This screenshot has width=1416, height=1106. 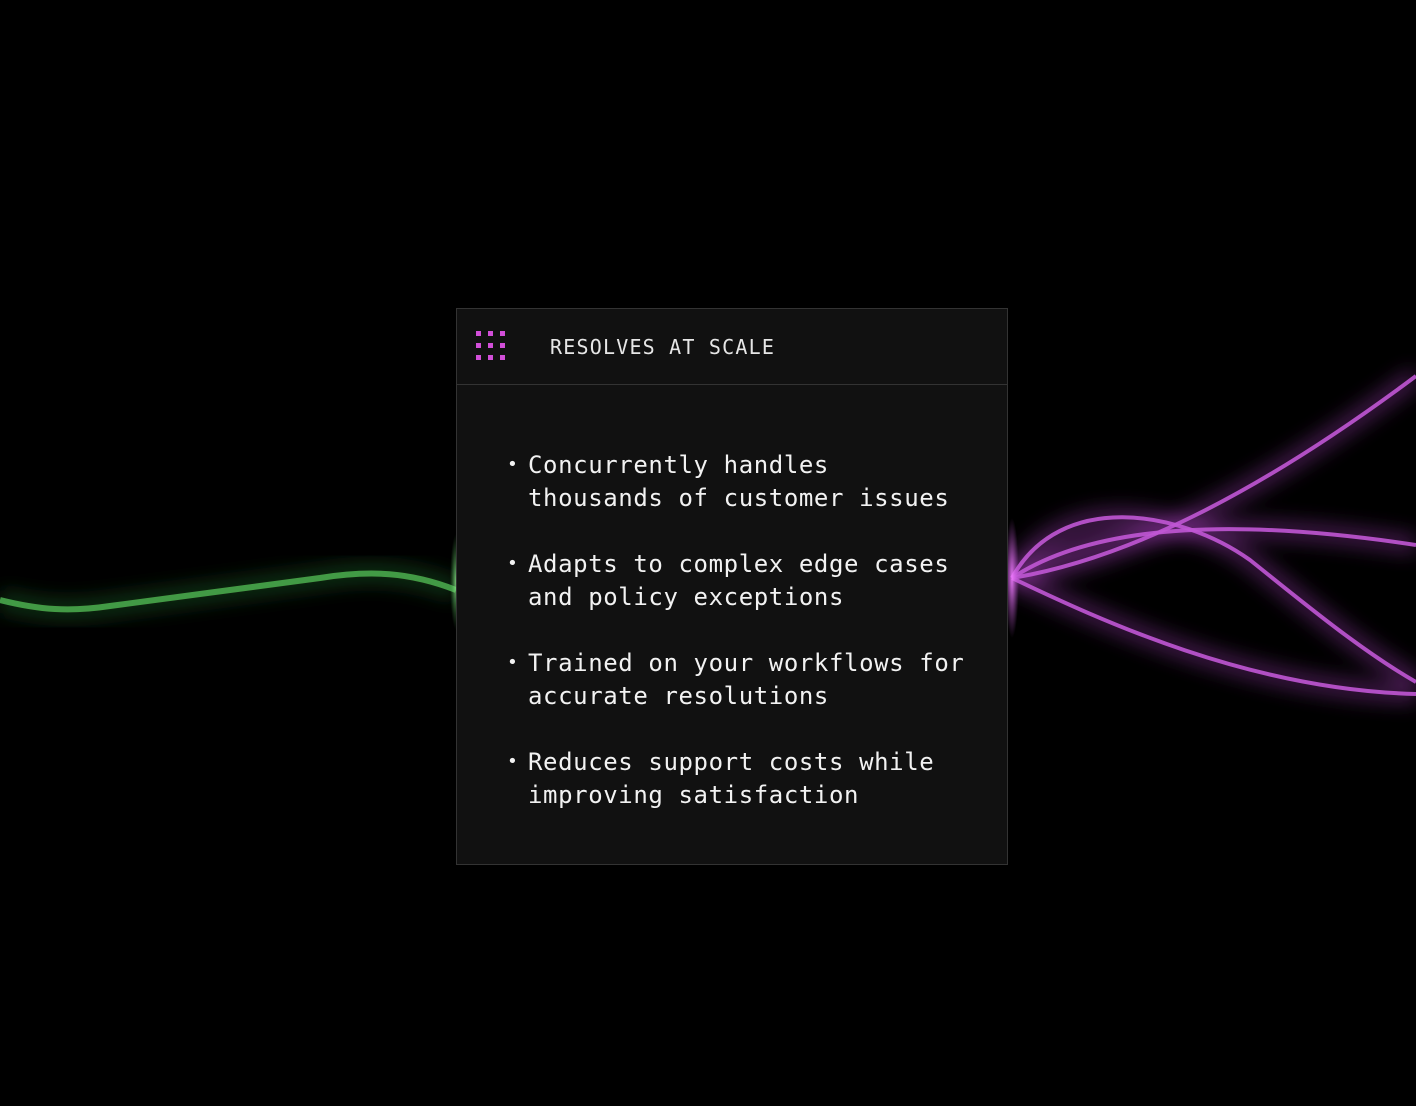 I want to click on feature-text: improving satisfaction, so click(x=694, y=795).